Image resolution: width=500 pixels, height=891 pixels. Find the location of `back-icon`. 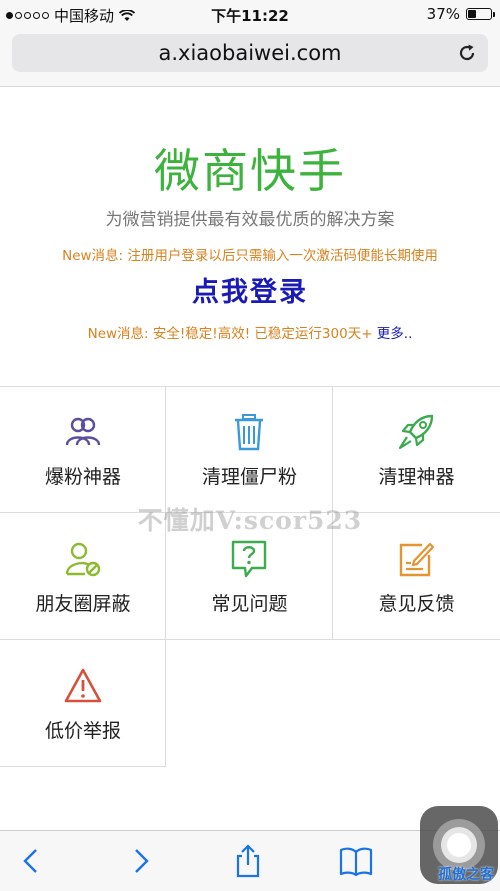

back-icon is located at coordinates (32, 861).